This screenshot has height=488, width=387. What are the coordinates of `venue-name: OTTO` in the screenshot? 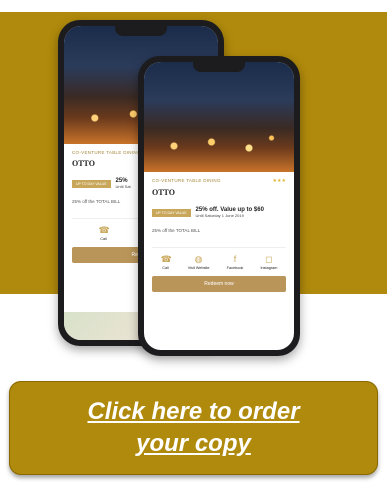 It's located at (163, 192).